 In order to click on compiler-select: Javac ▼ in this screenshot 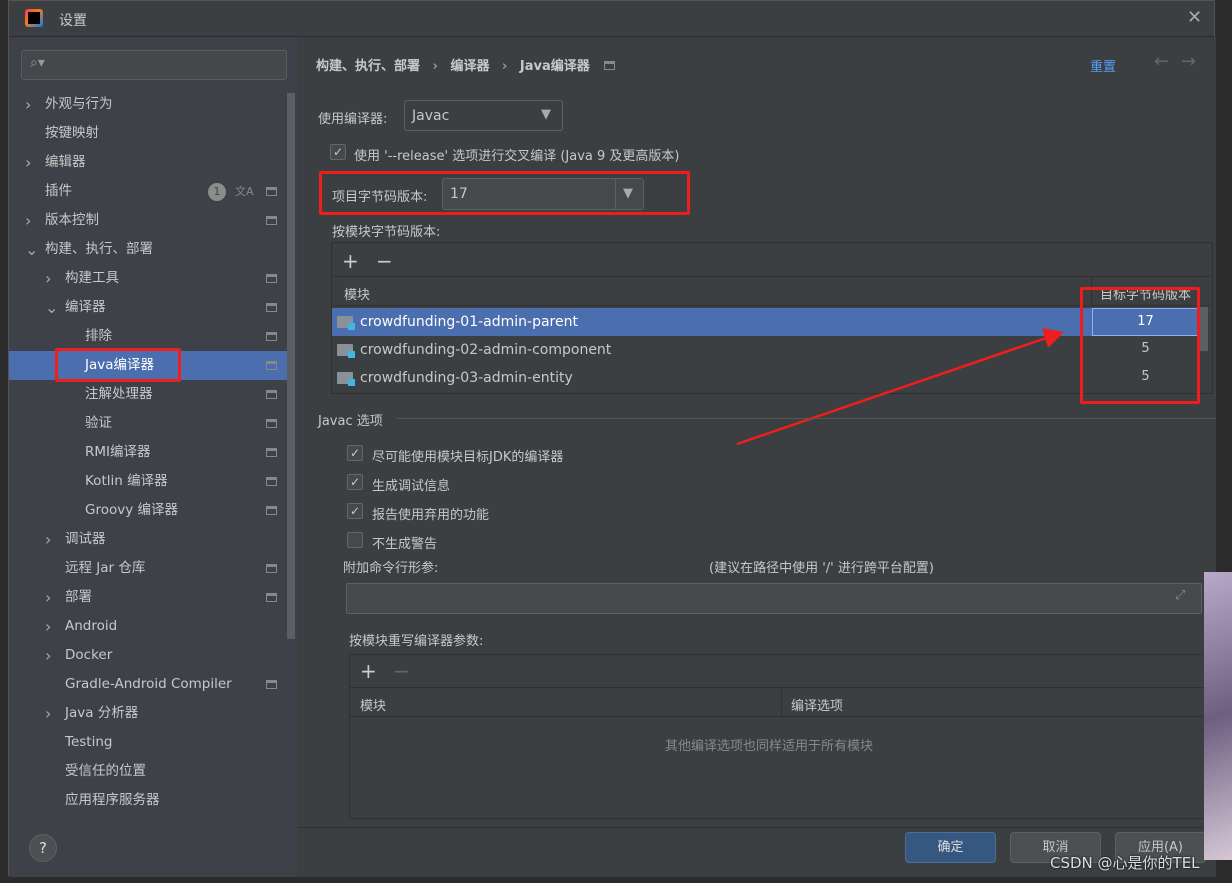, I will do `click(483, 115)`.